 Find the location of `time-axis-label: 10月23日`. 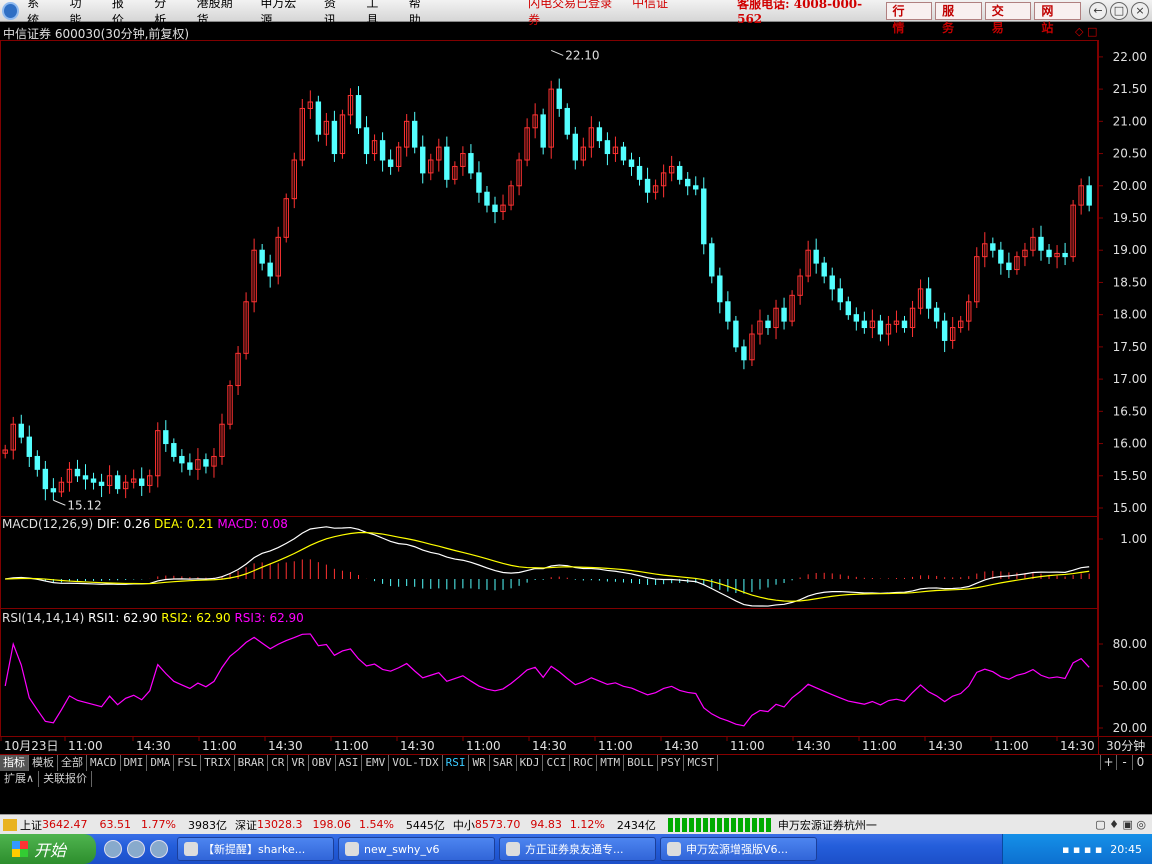

time-axis-label: 10月23日 is located at coordinates (31, 746).